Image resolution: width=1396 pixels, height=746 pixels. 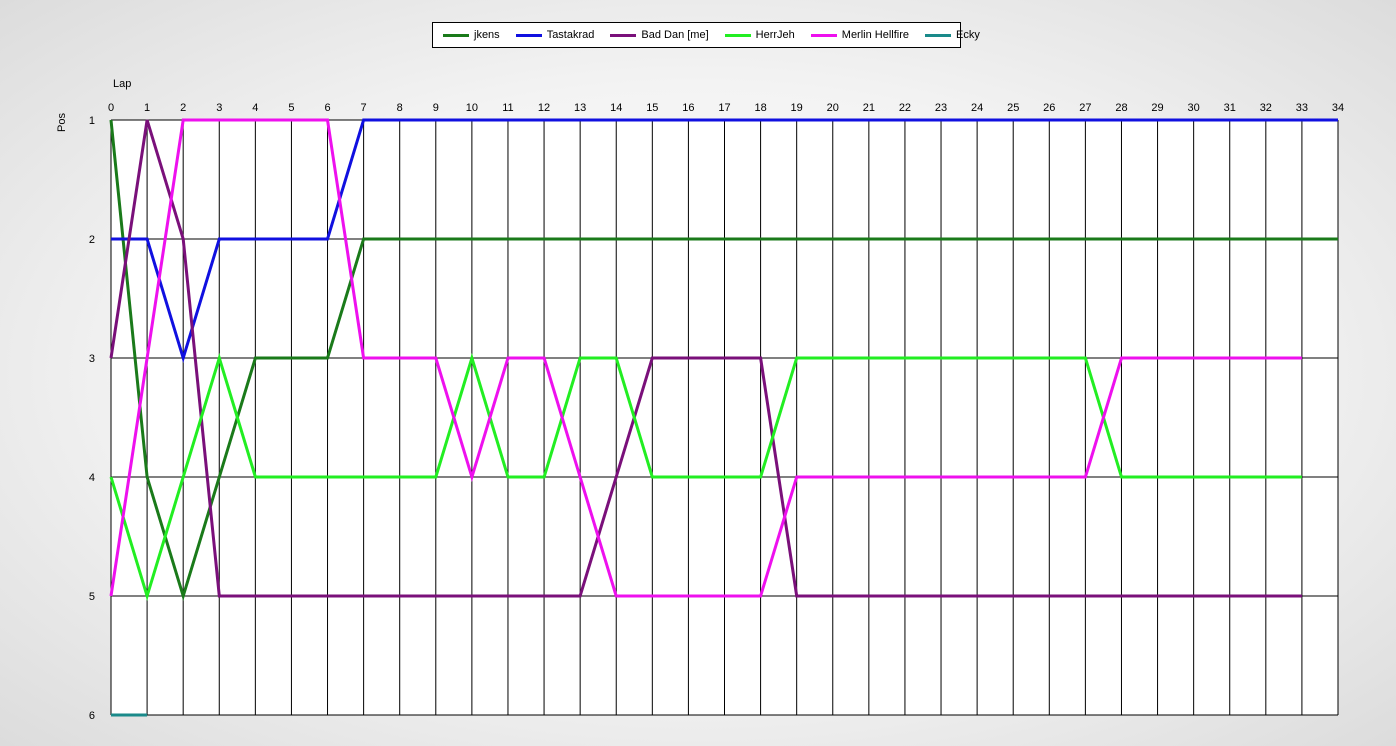 I want to click on y-tick-label: 2, so click(x=92, y=240).